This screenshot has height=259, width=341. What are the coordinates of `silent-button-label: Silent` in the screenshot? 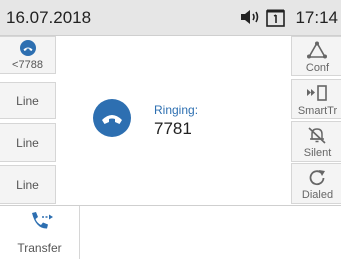 It's located at (317, 153).